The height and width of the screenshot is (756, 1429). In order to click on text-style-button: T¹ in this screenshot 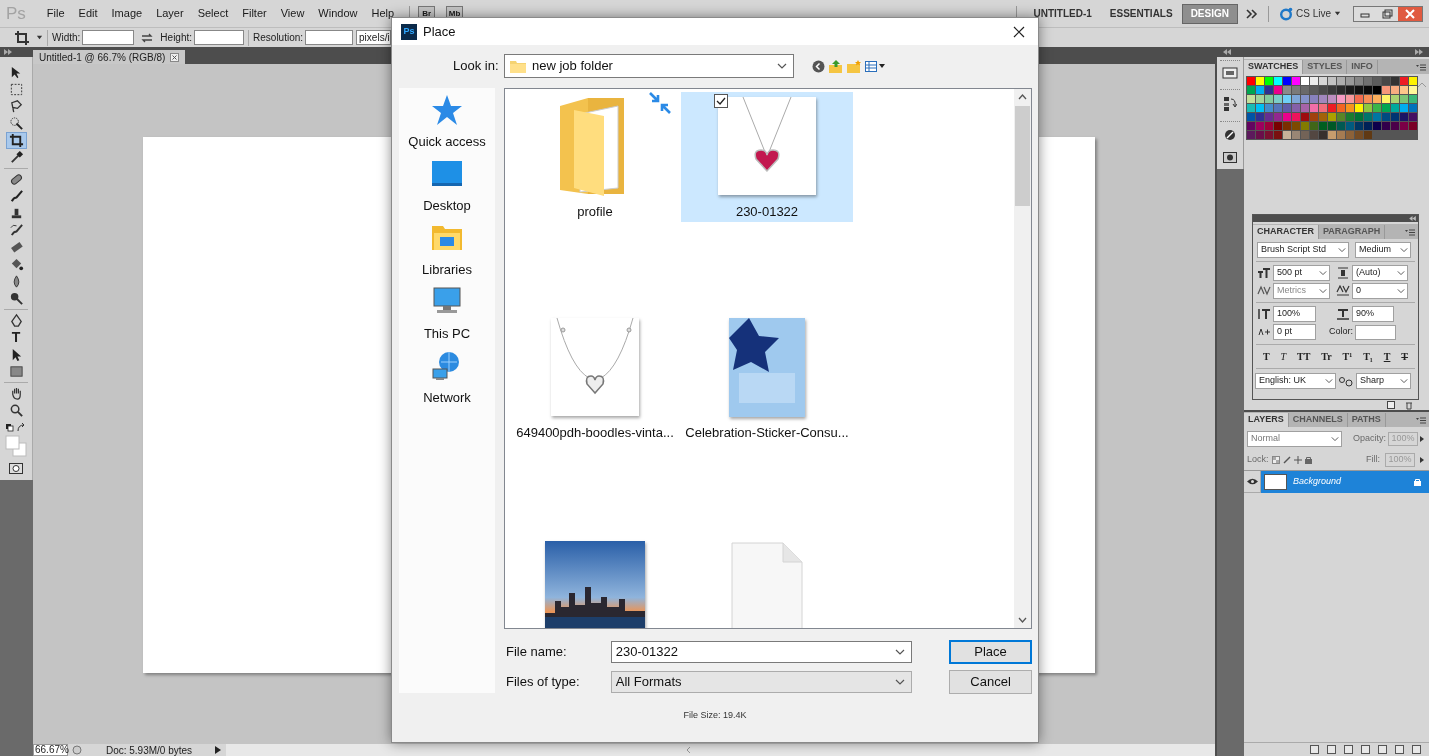, I will do `click(1347, 356)`.